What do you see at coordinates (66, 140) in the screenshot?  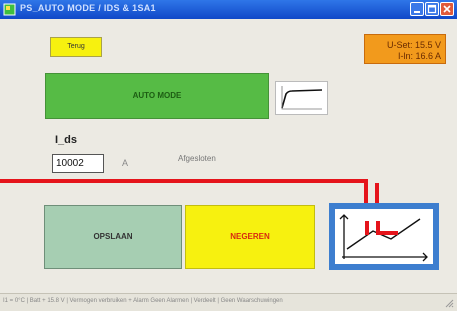 I see `ids-label: I_ds` at bounding box center [66, 140].